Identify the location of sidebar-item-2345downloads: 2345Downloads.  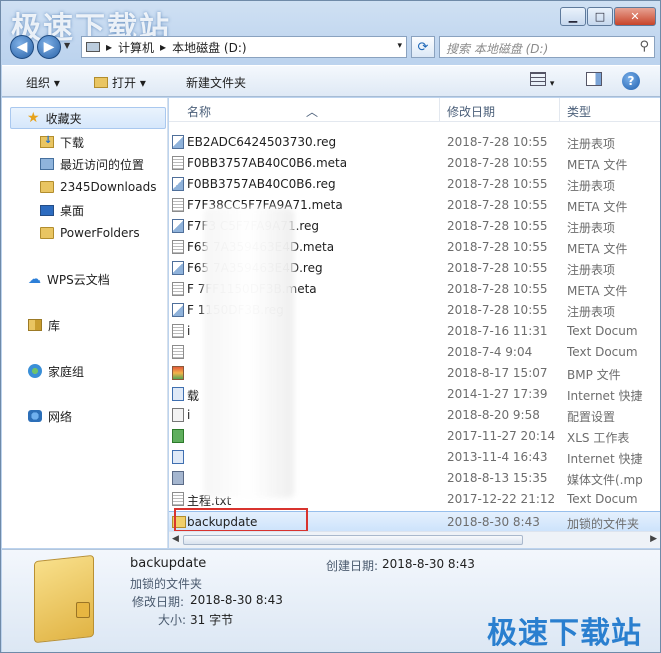
(98, 187).